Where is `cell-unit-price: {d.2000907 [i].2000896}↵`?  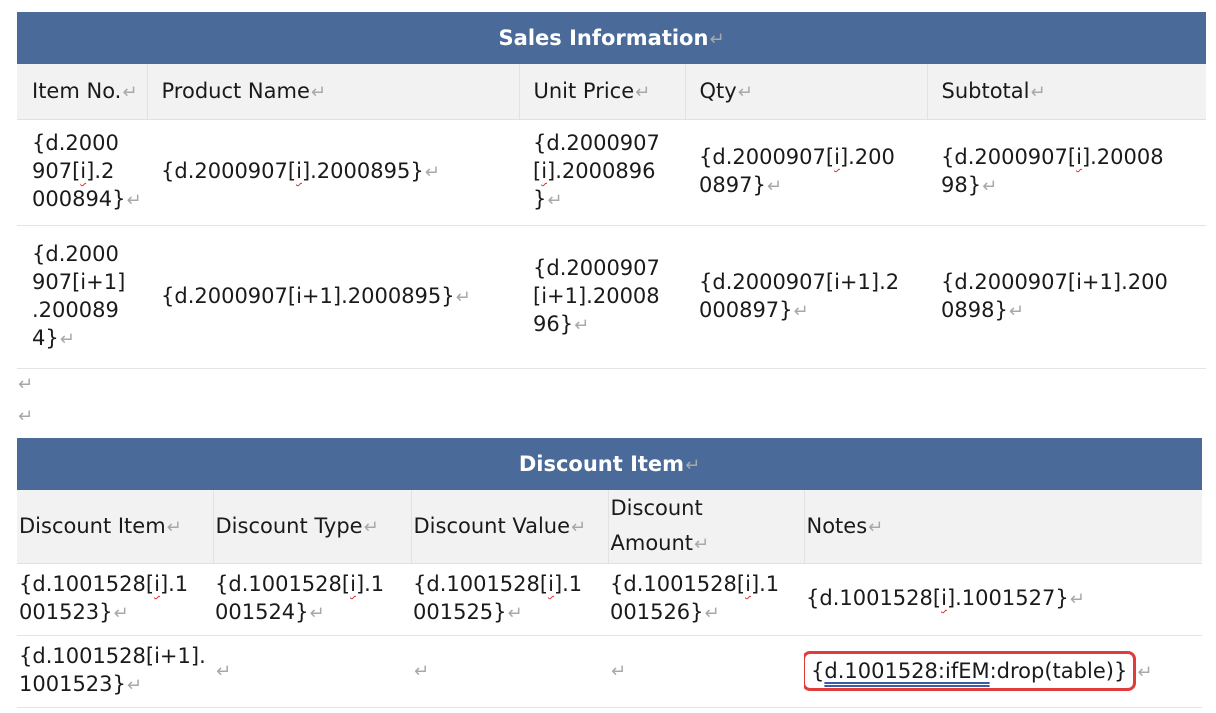
cell-unit-price: {d.2000907 [i].2000896}↵ is located at coordinates (602, 172).